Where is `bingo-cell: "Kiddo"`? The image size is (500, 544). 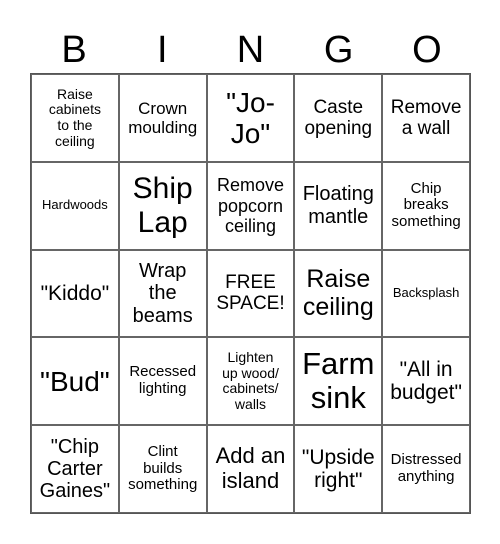
bingo-cell: "Kiddo" is located at coordinates (75, 293).